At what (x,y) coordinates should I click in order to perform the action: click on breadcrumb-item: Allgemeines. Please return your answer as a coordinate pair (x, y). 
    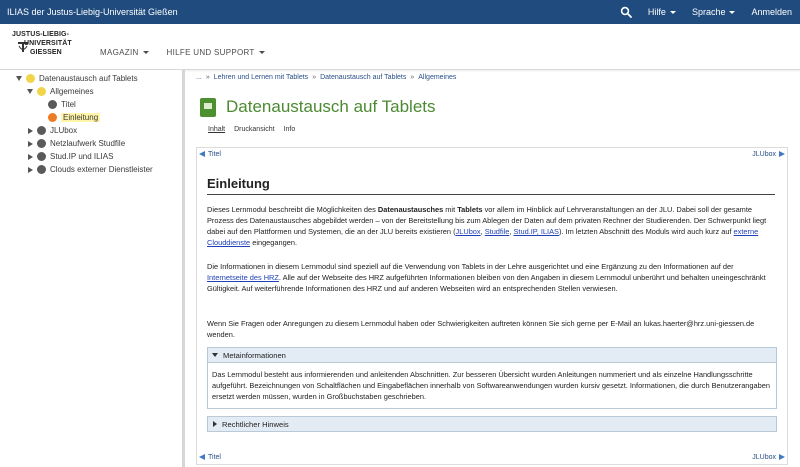
    Looking at the image, I should click on (437, 77).